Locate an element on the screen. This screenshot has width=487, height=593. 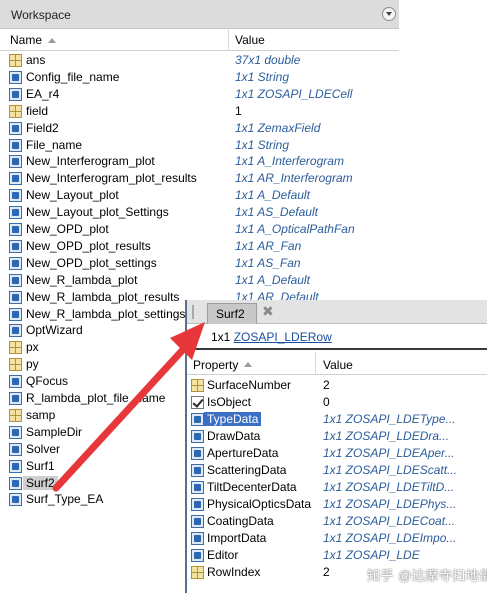
property-name: SurfaceNumber is located at coordinates (249, 385).